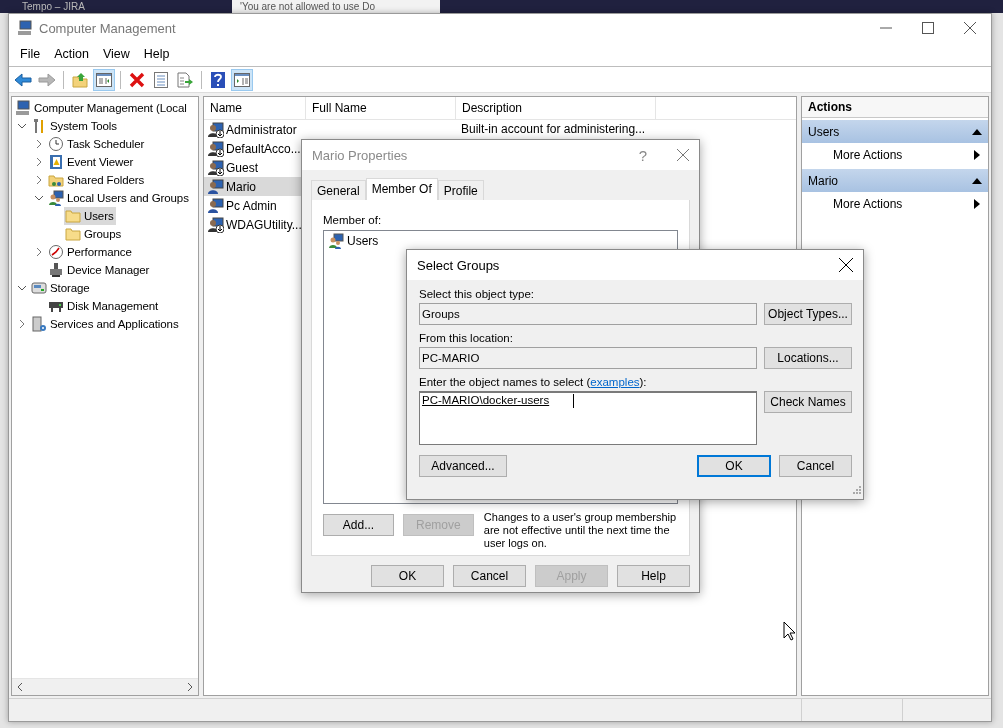 The width and height of the screenshot is (1003, 728). What do you see at coordinates (823, 180) in the screenshot?
I see `group-title: Mario` at bounding box center [823, 180].